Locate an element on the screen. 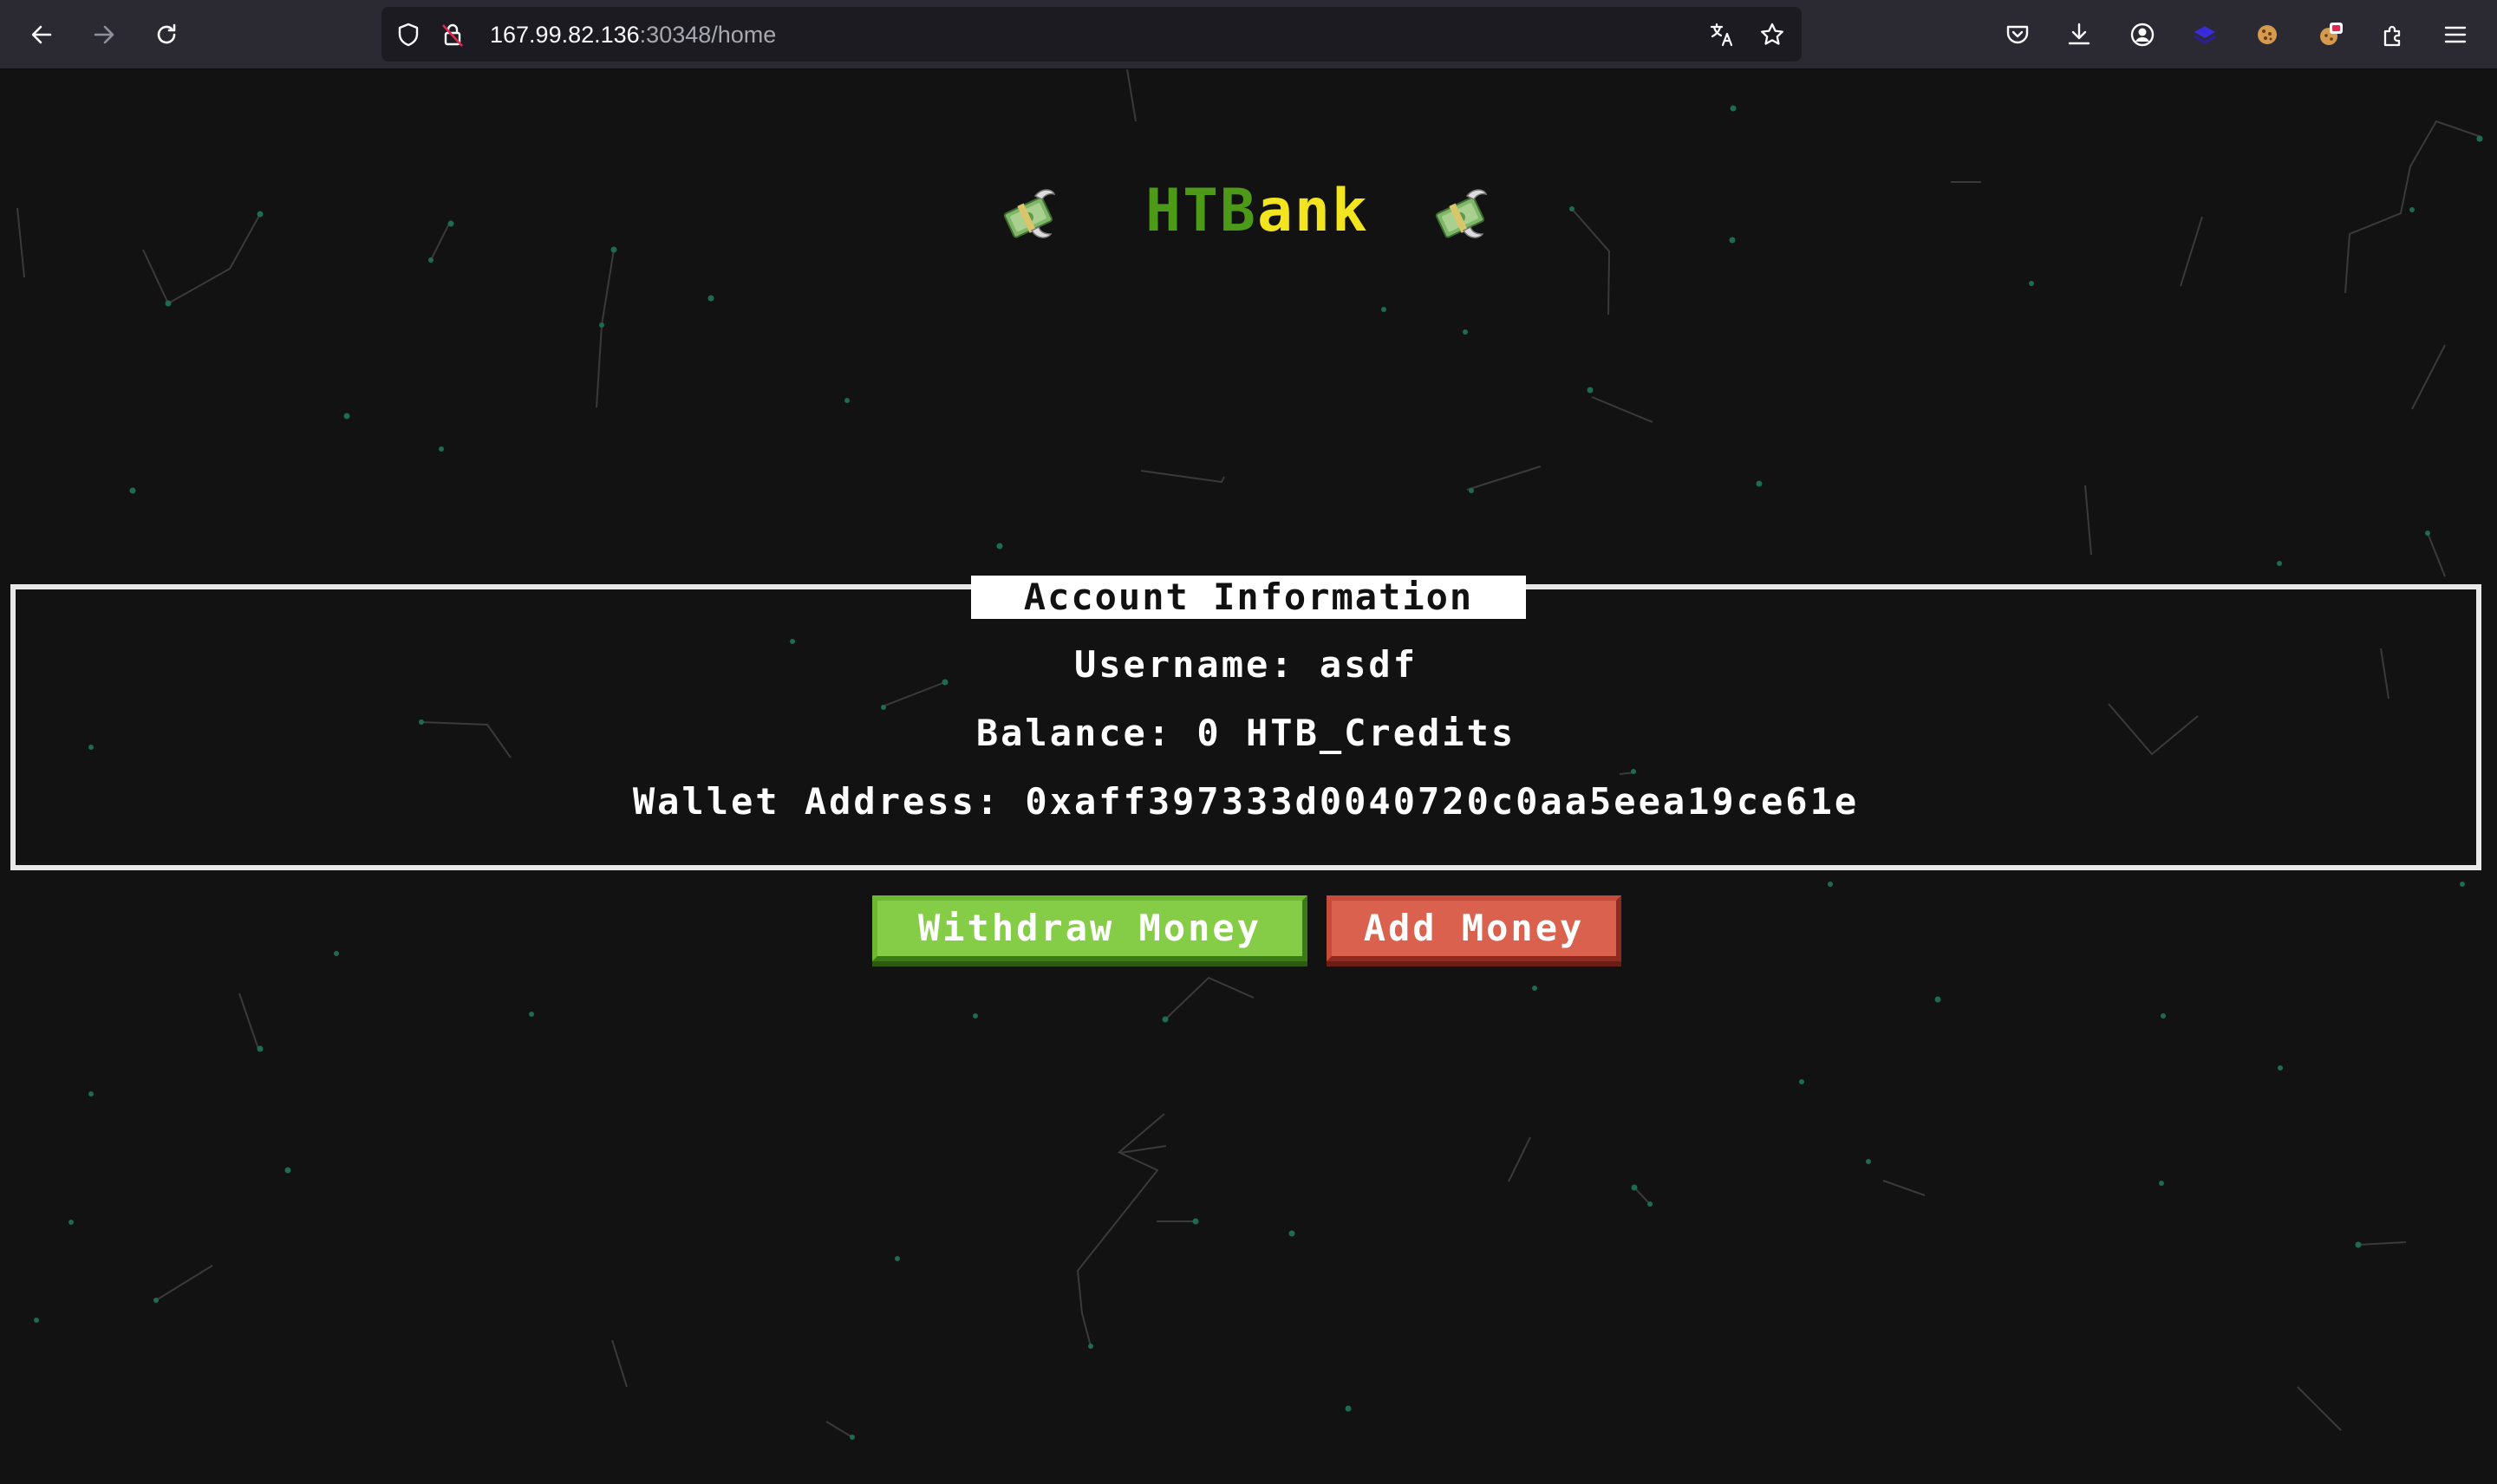 Image resolution: width=2497 pixels, height=1484 pixels. address-bar: 167.99.82.136:30348/home is located at coordinates (1091, 34).